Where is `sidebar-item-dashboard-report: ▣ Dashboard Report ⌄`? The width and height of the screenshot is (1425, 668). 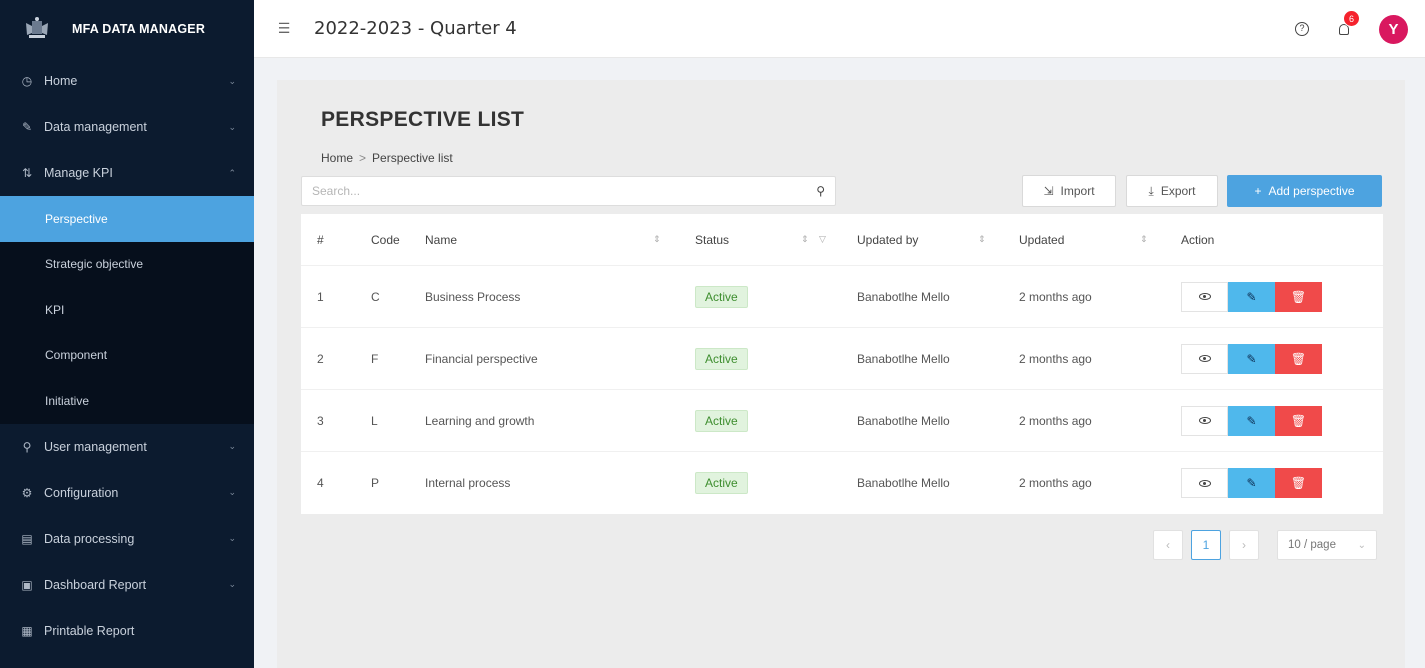
sidebar-item-dashboard-report: ▣ Dashboard Report ⌄ is located at coordinates (127, 585).